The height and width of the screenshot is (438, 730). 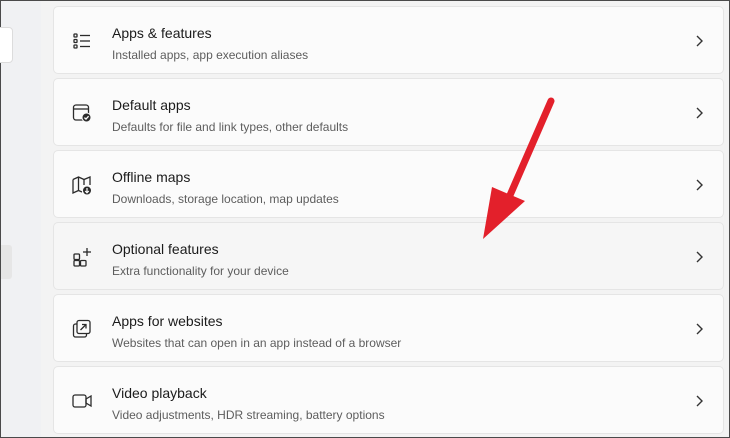 What do you see at coordinates (159, 393) in the screenshot?
I see `settings-item-title: Video playback` at bounding box center [159, 393].